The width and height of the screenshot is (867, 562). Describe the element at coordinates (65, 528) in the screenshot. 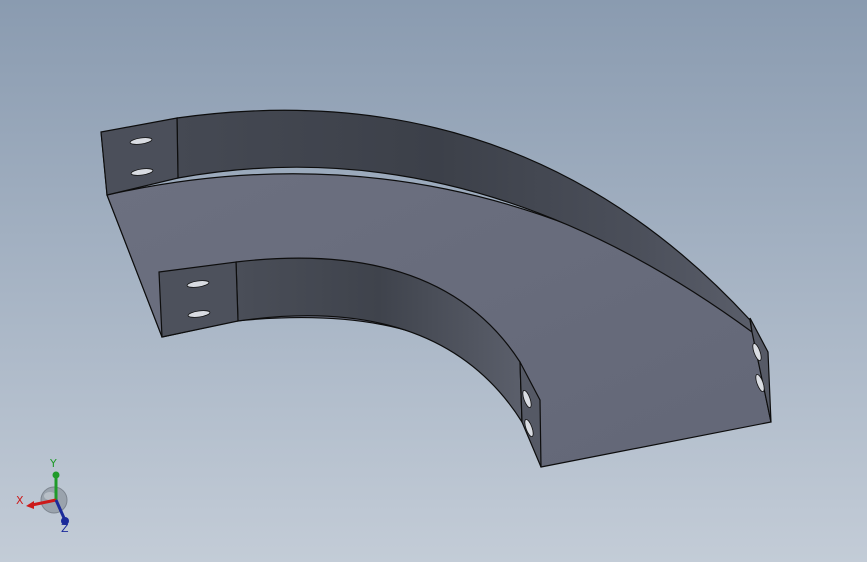

I see `z-axis-label: Z` at that location.